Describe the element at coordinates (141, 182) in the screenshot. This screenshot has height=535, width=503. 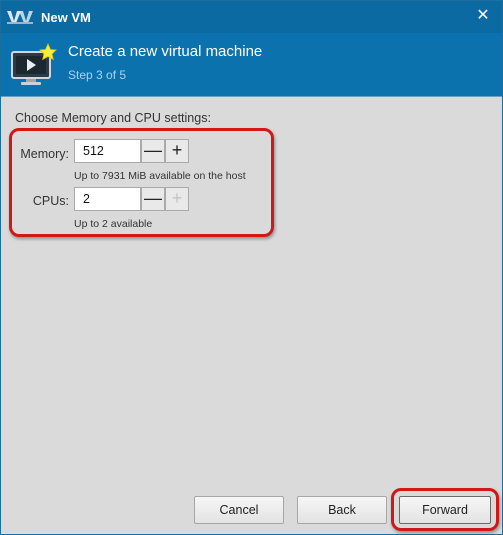
I see `settings-highlight-annotation` at that location.